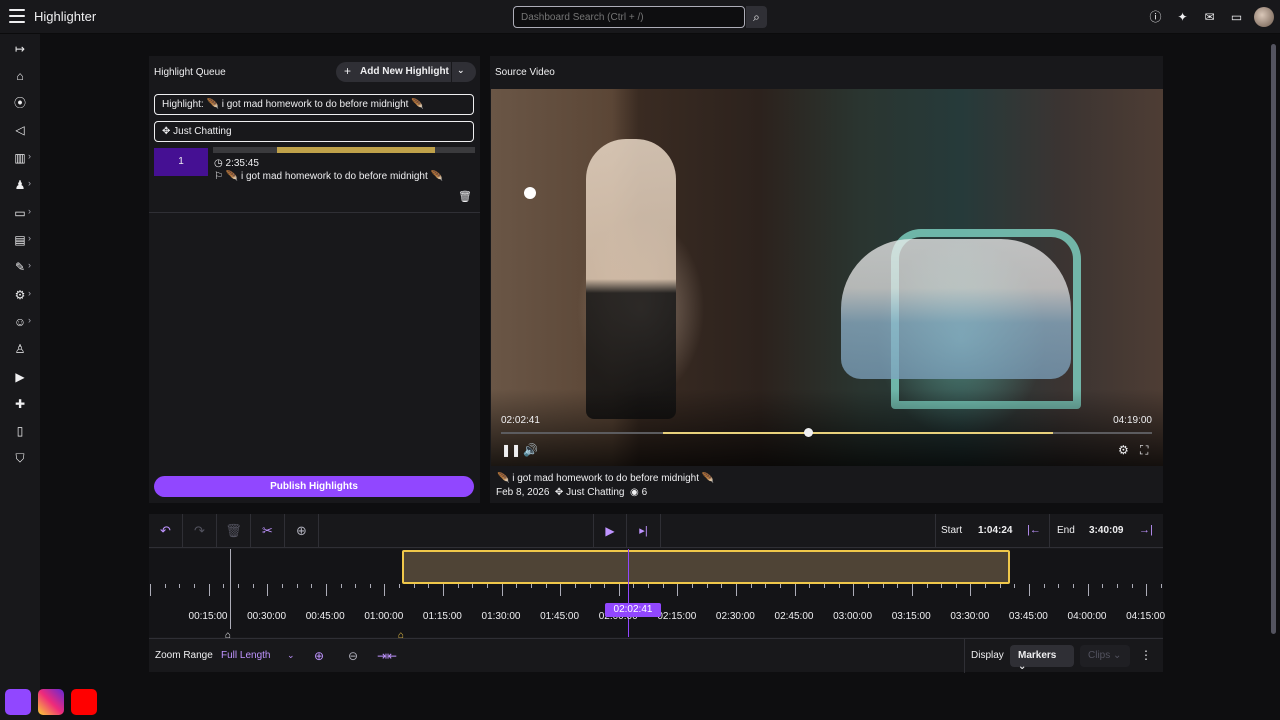 The width and height of the screenshot is (1280, 720). What do you see at coordinates (1099, 655) in the screenshot?
I see `clips-label: Clips` at bounding box center [1099, 655].